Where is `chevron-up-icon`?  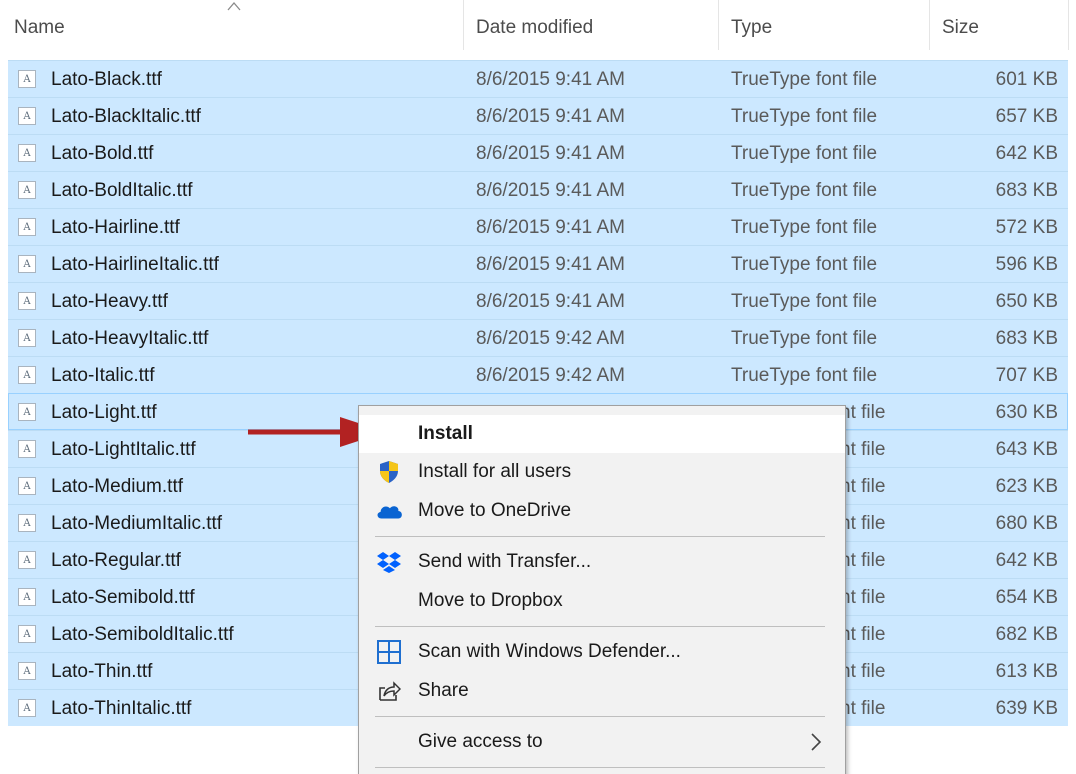
chevron-up-icon is located at coordinates (234, 6).